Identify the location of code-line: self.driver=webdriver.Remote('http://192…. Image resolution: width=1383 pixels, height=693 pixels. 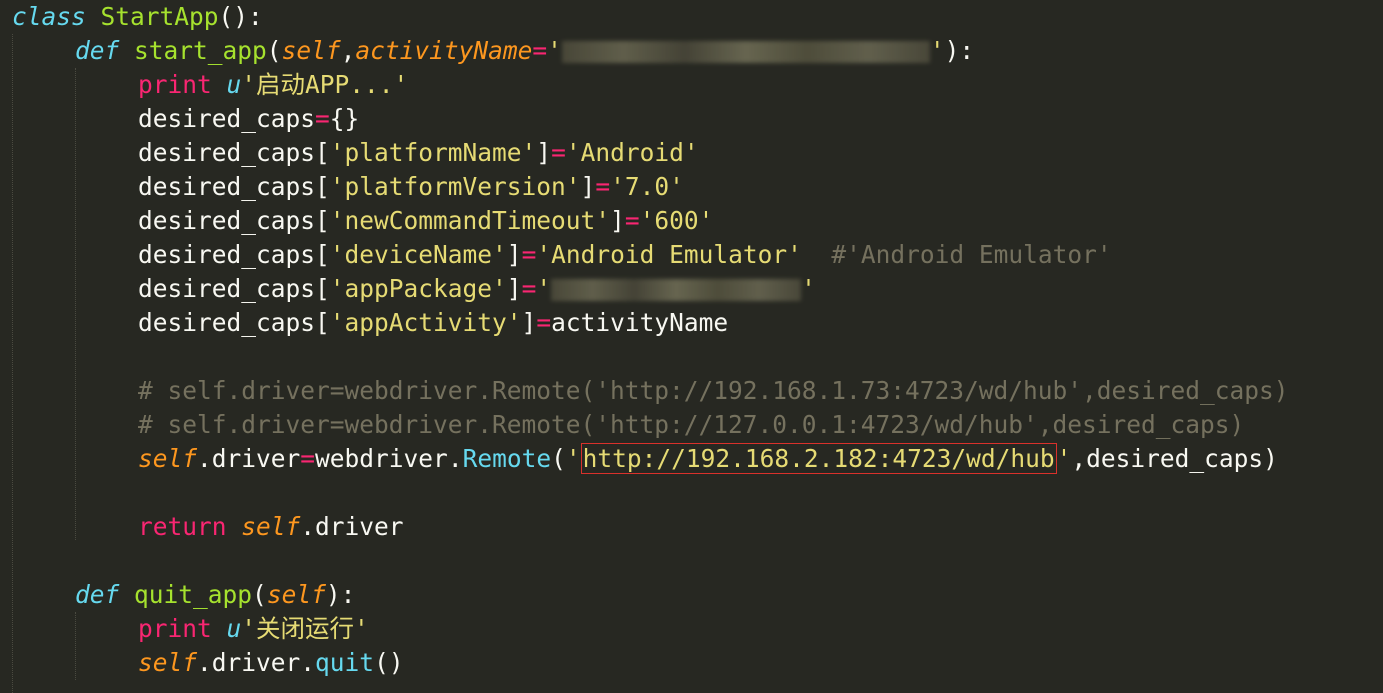
(708, 458).